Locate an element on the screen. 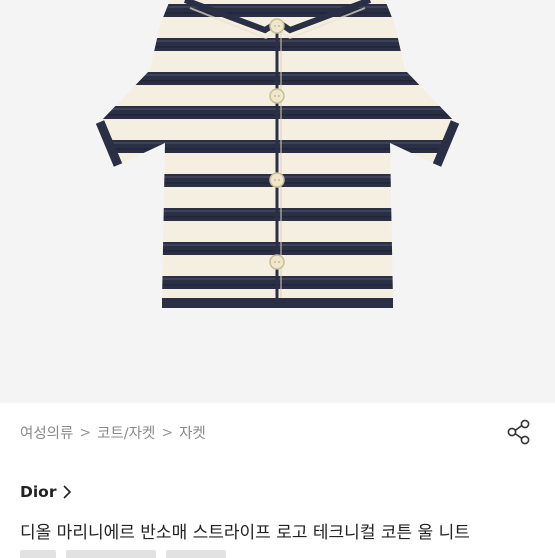  share-button is located at coordinates (519, 432).